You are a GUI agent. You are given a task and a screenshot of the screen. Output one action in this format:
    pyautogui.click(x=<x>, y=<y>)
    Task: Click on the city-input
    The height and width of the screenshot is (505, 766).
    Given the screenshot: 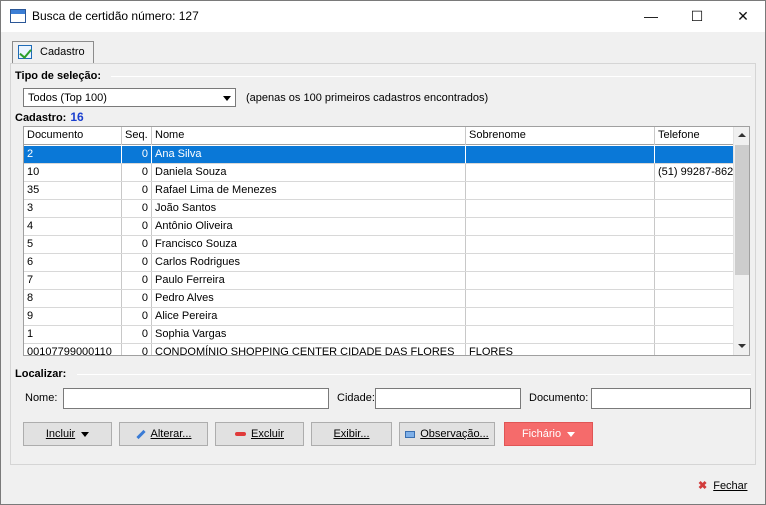 What is the action you would take?
    pyautogui.click(x=448, y=398)
    